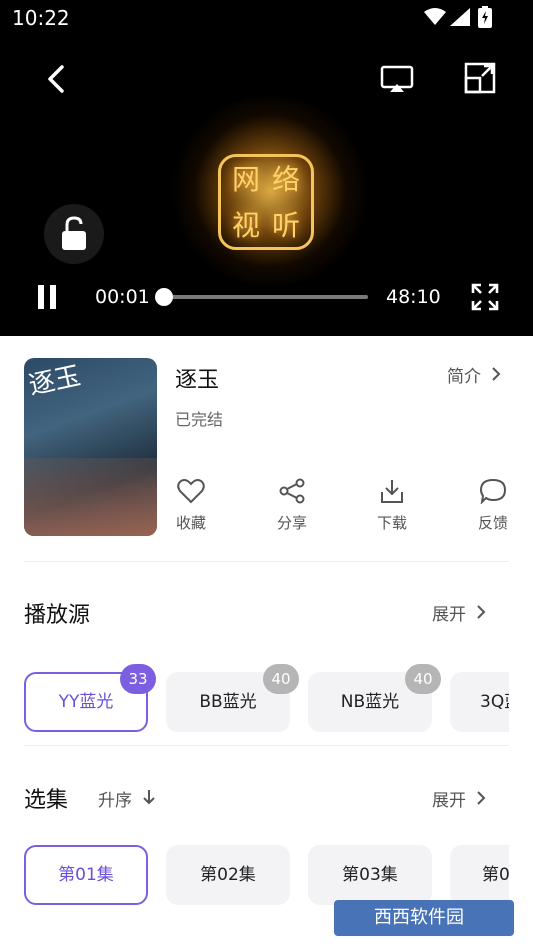 The image size is (533, 947). I want to click on episode-section-title: 选集, so click(46, 800).